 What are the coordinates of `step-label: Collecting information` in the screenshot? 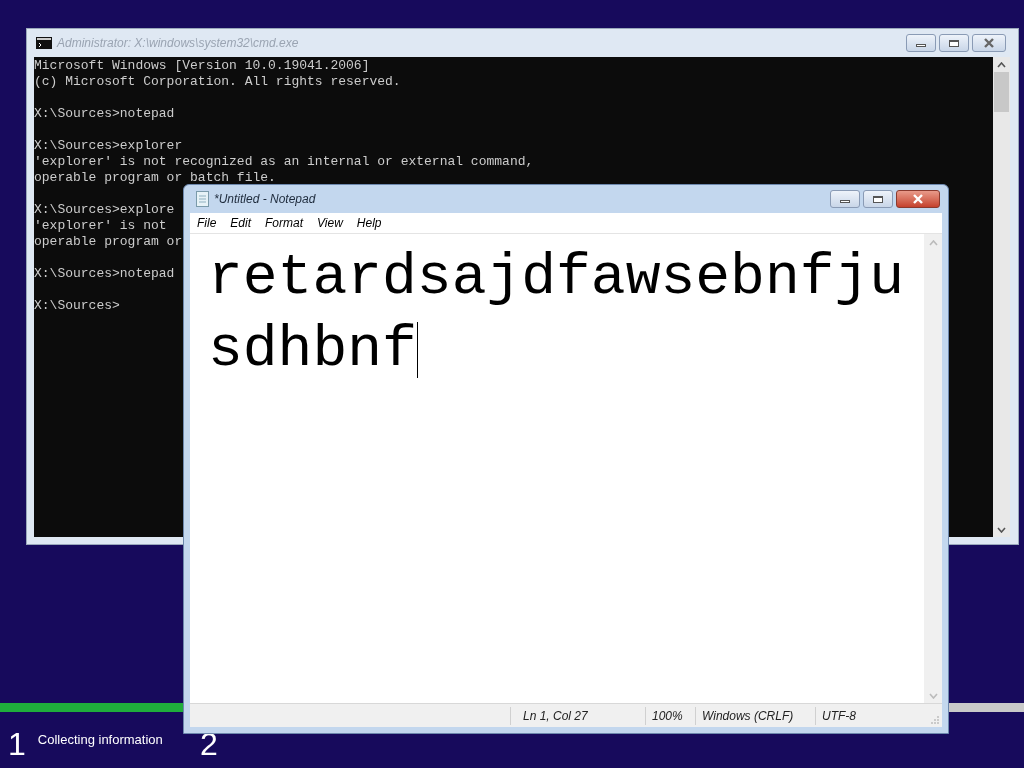 It's located at (100, 740).